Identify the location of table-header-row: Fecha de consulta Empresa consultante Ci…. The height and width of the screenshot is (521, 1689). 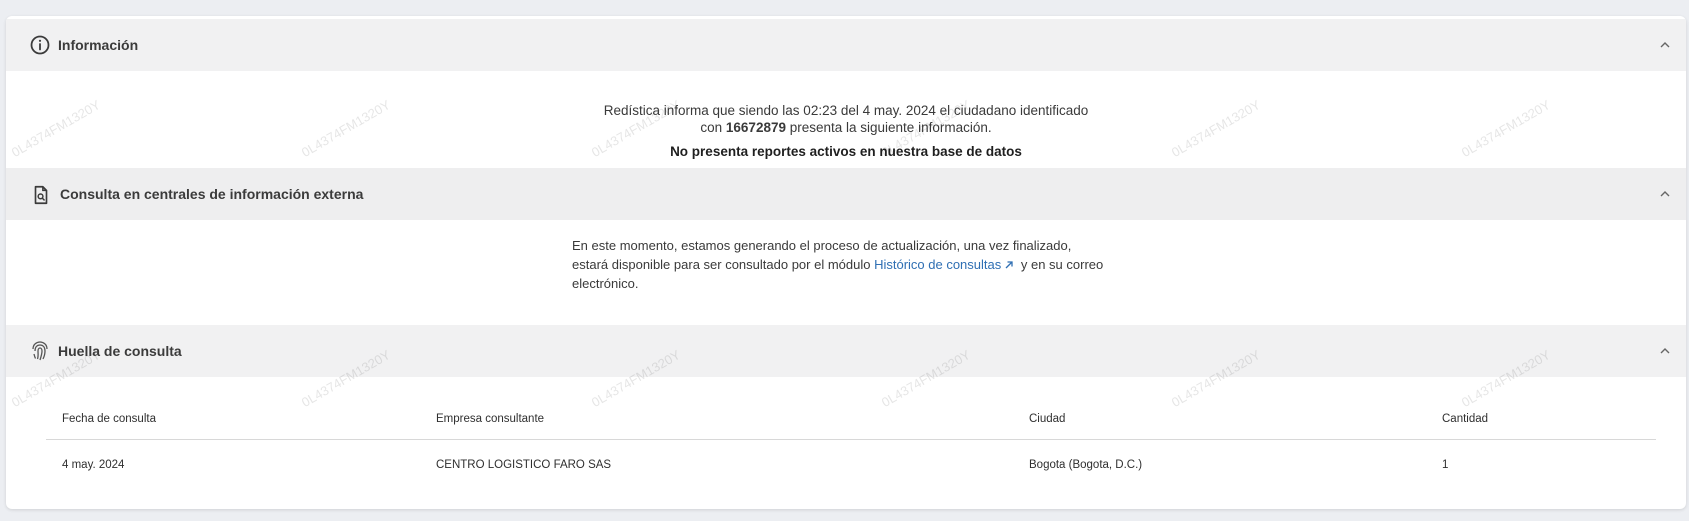
(851, 419).